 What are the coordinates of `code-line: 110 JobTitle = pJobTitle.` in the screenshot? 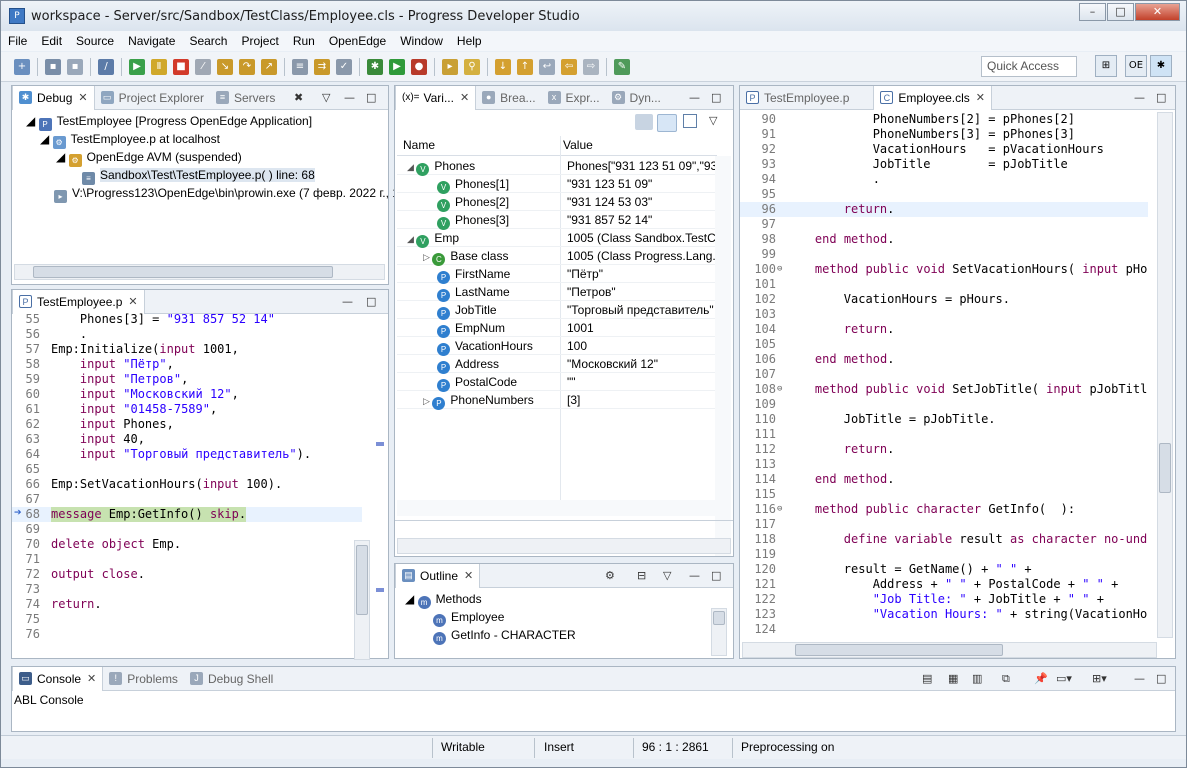 It's located at (944, 419).